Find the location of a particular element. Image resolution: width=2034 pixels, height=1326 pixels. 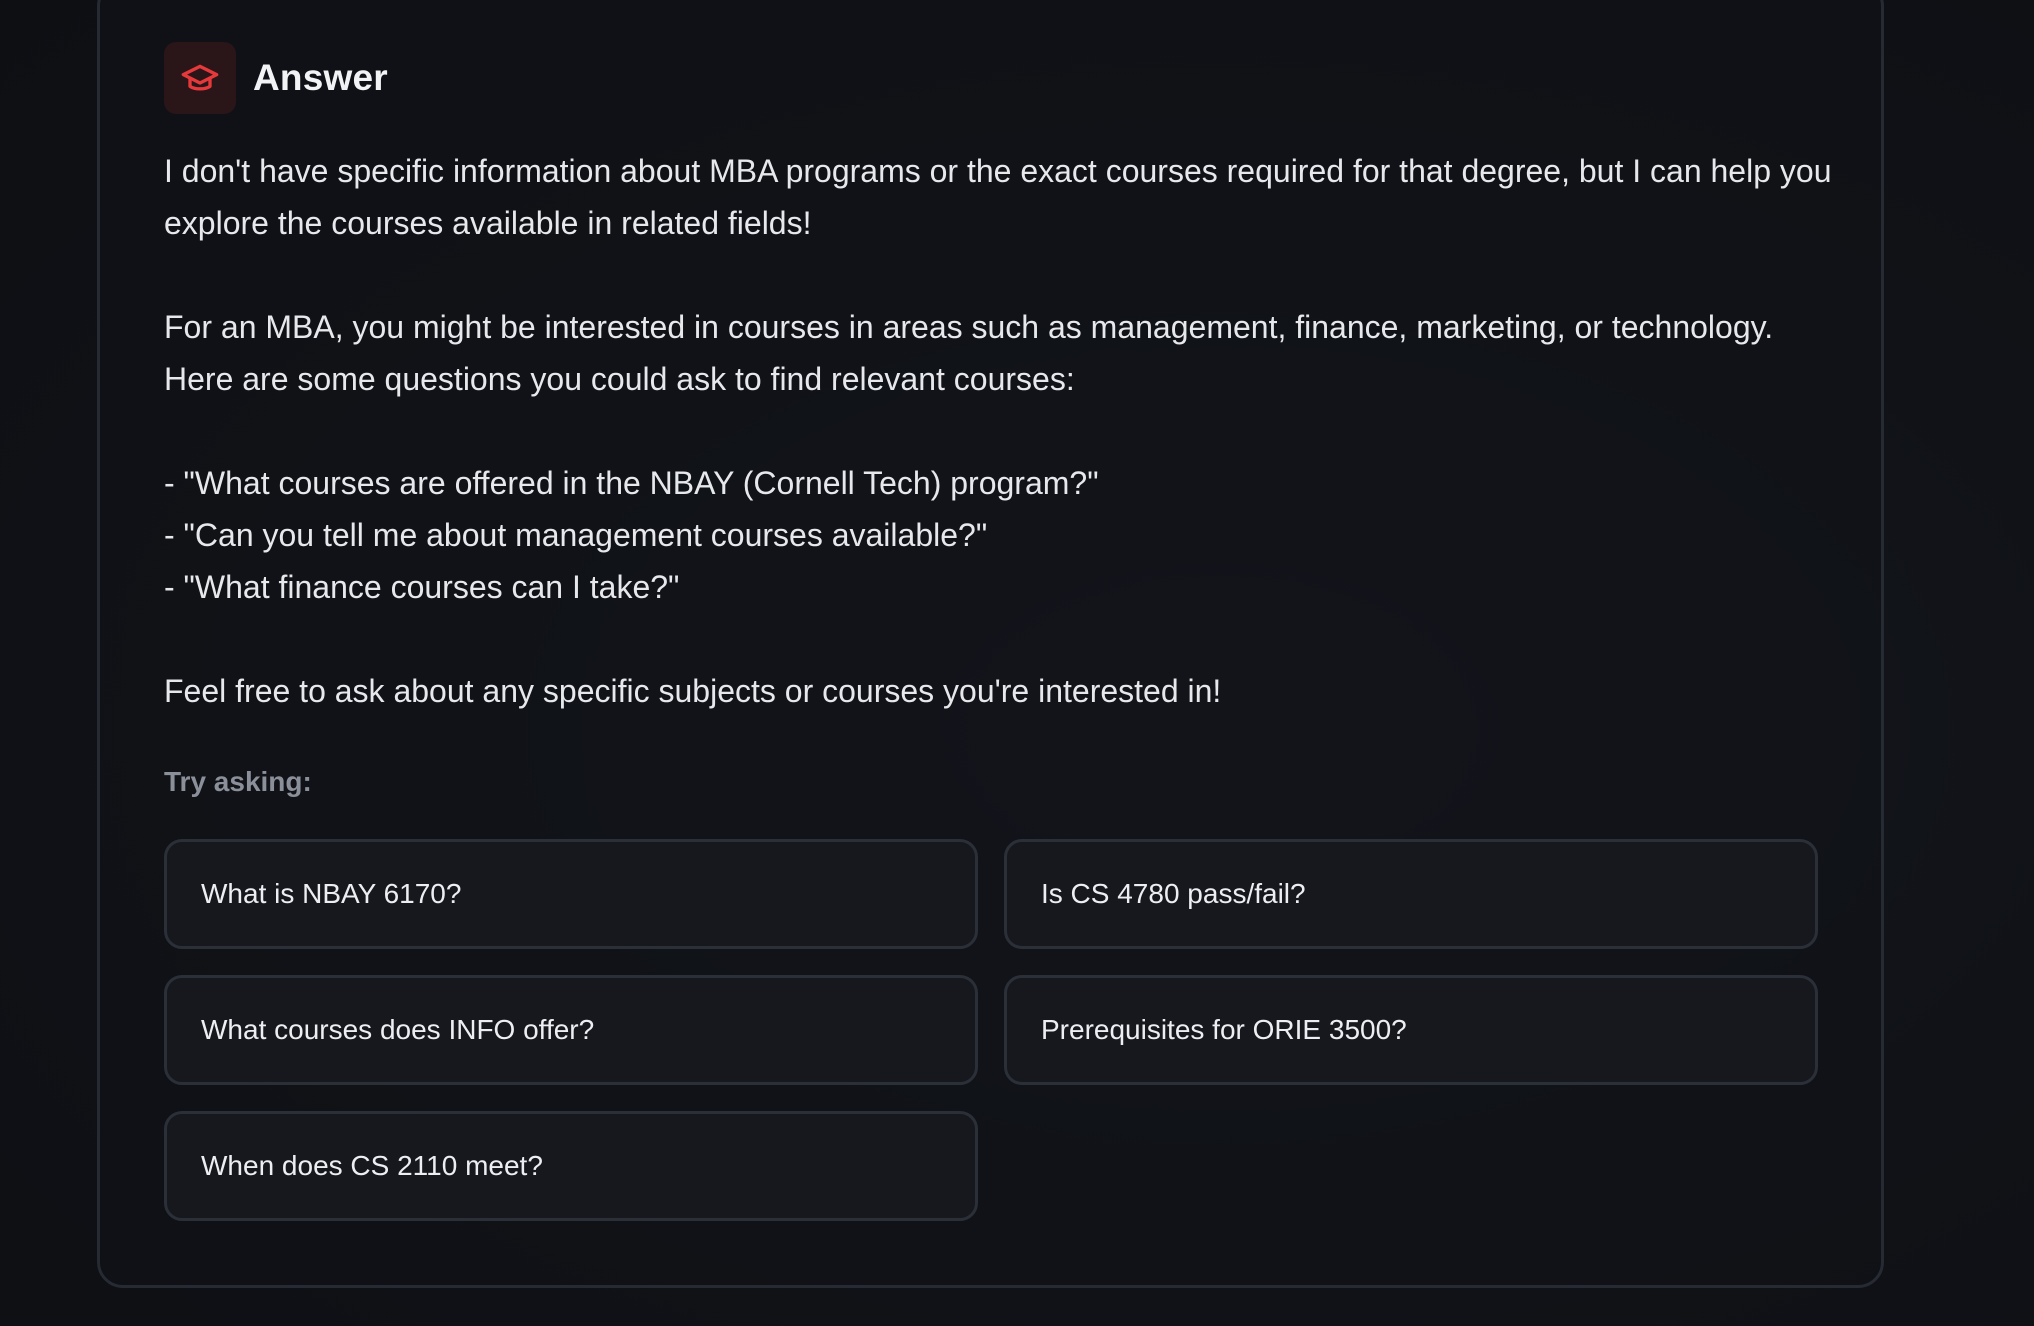

suggestion-button: When does CS 2110 meet? is located at coordinates (571, 1166).